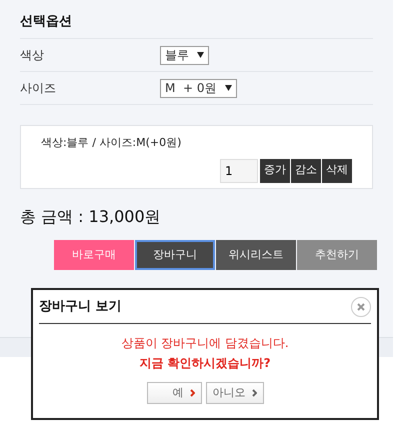 The image size is (403, 429). What do you see at coordinates (175, 255) in the screenshot?
I see `action-button: 장바구니` at bounding box center [175, 255].